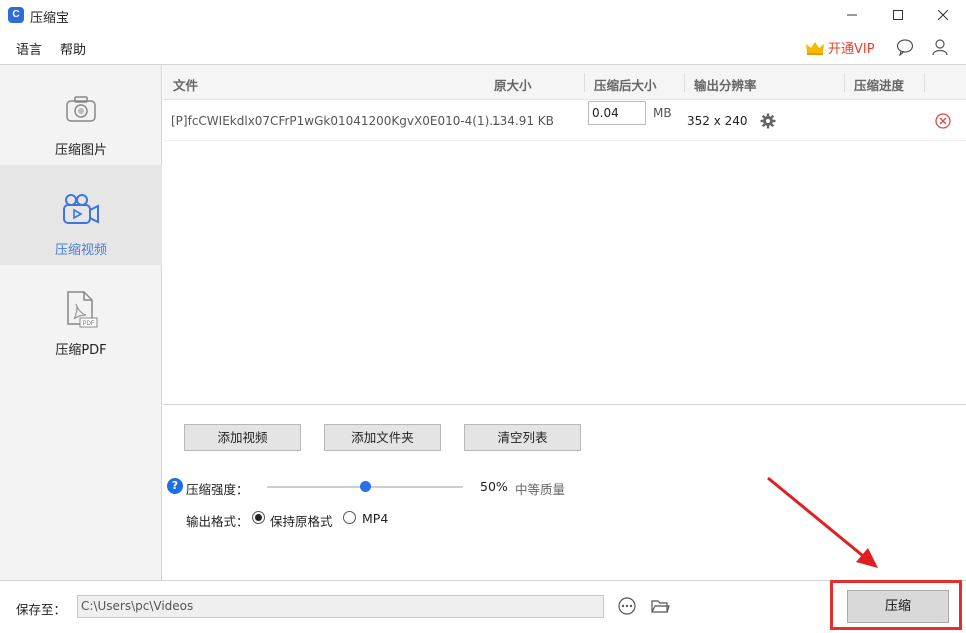 The height and width of the screenshot is (633, 966). I want to click on format-option-label: MP4, so click(375, 518).